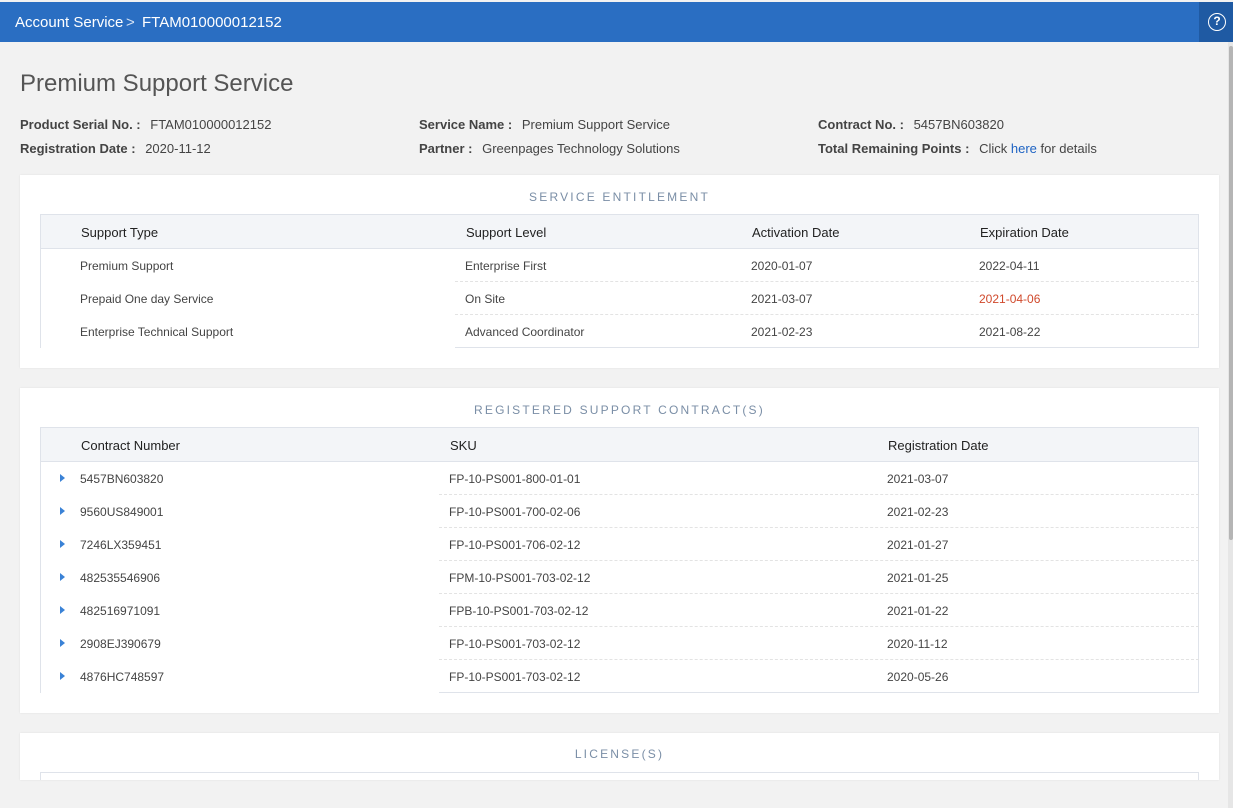  Describe the element at coordinates (1231, 293) in the screenshot. I see `scrollbar-thumb` at that location.